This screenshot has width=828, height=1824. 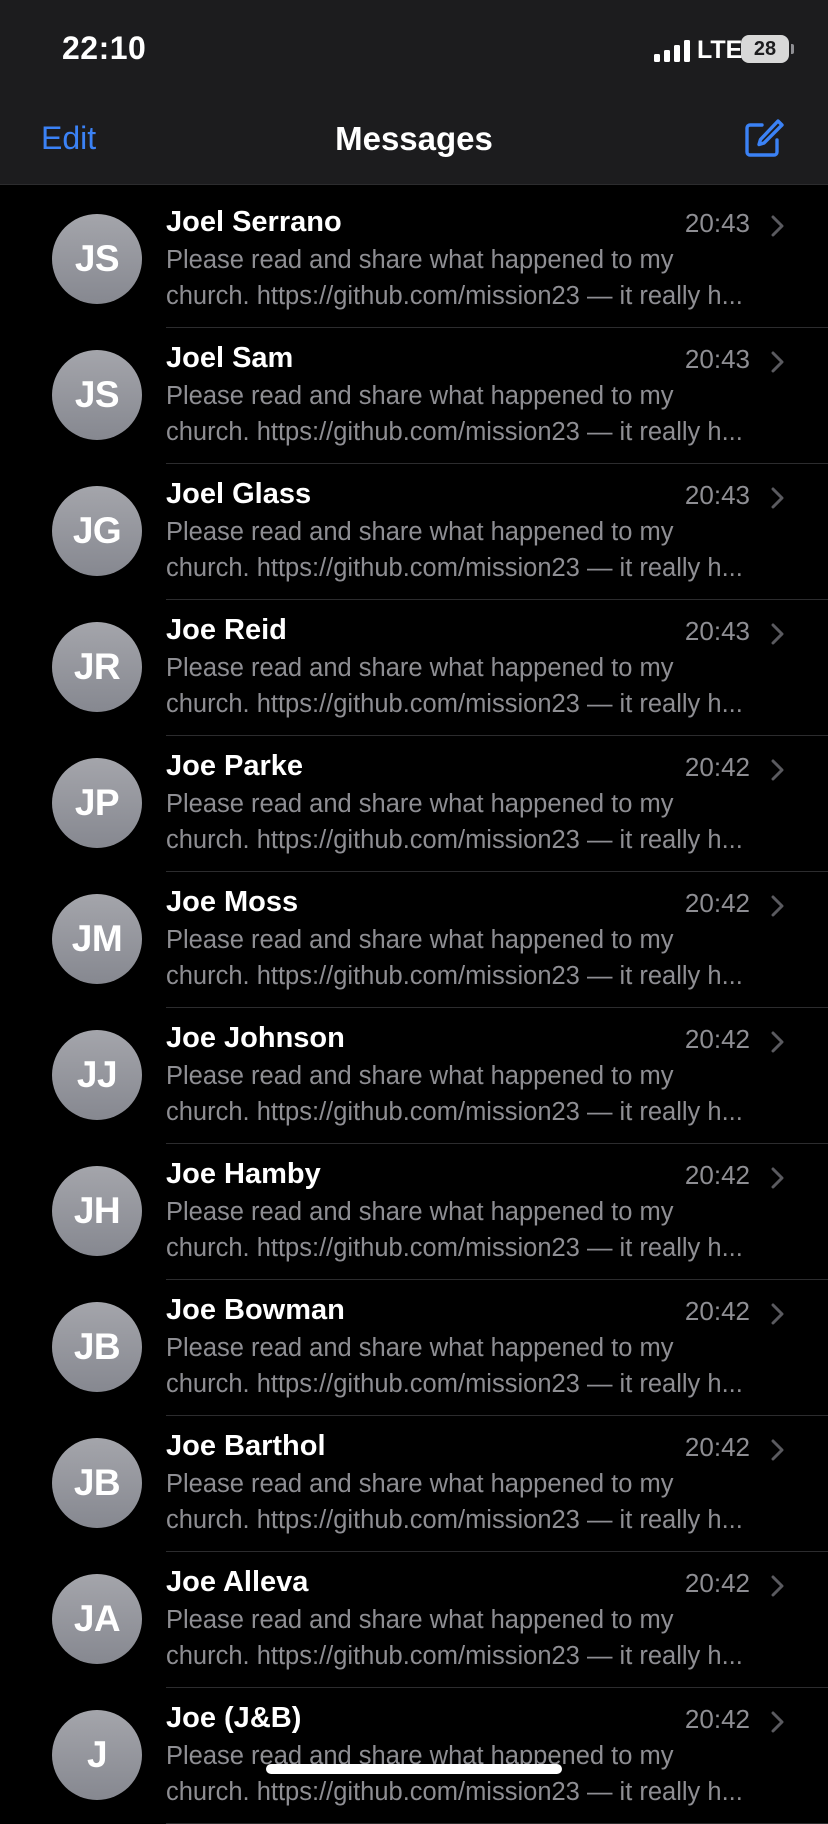 I want to click on avatar: JP, so click(x=97, y=803).